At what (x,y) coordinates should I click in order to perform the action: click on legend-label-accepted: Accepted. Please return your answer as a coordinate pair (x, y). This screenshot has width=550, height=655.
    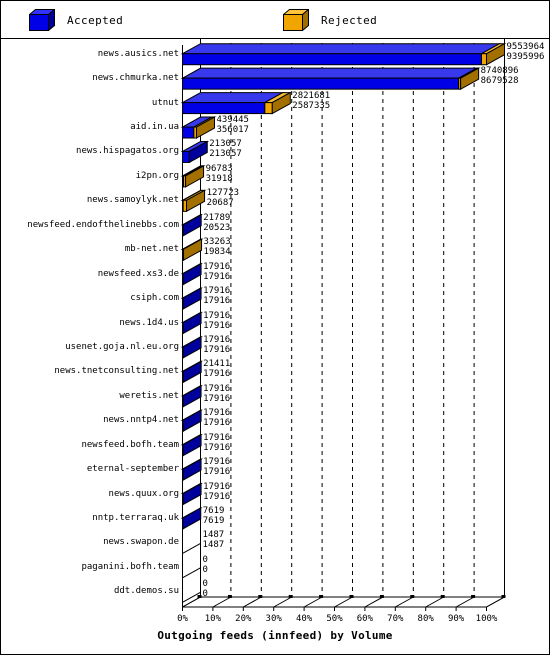
    Looking at the image, I should click on (95, 20).